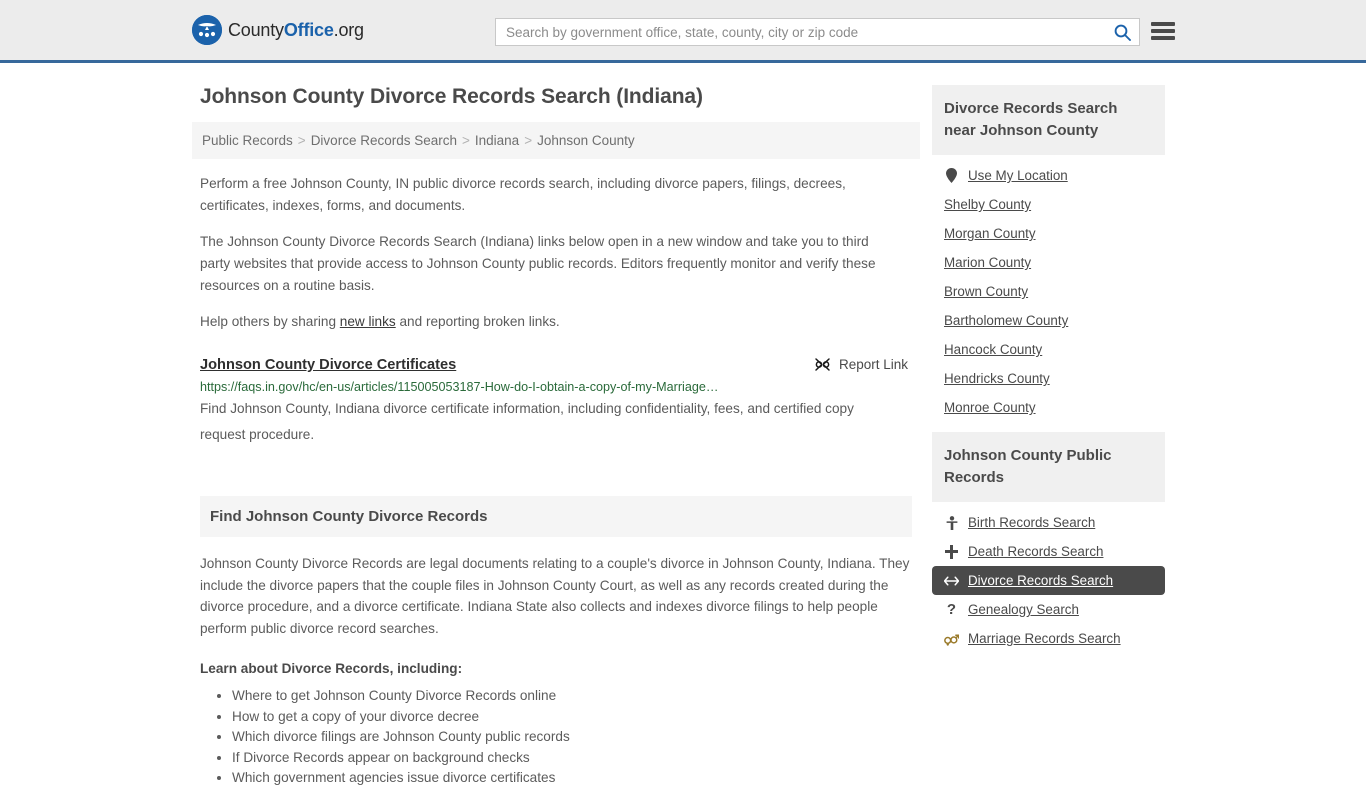  Describe the element at coordinates (1023, 609) in the screenshot. I see `sidebar-item-label: Genealogy Search` at that location.